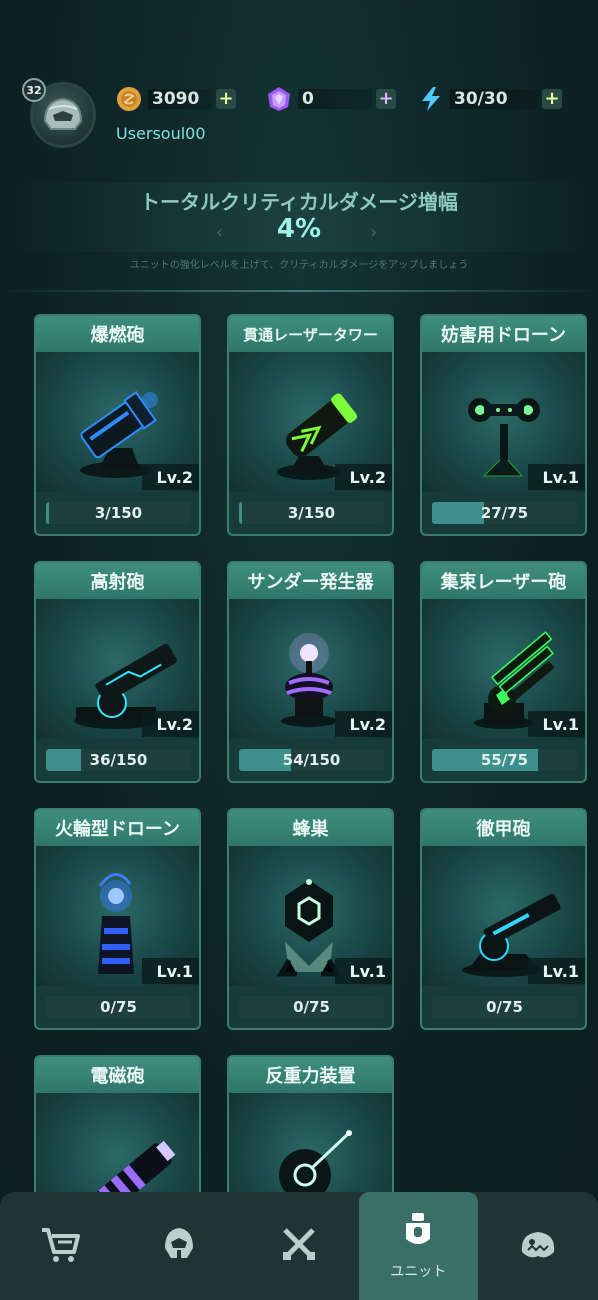  I want to click on unit-name: 貫通レーザータワー, so click(310, 334).